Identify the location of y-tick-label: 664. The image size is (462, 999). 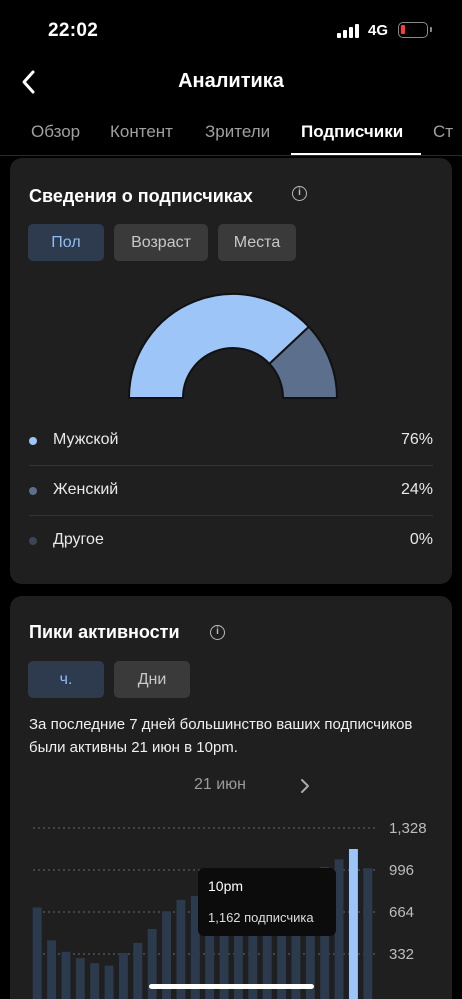
(401, 912).